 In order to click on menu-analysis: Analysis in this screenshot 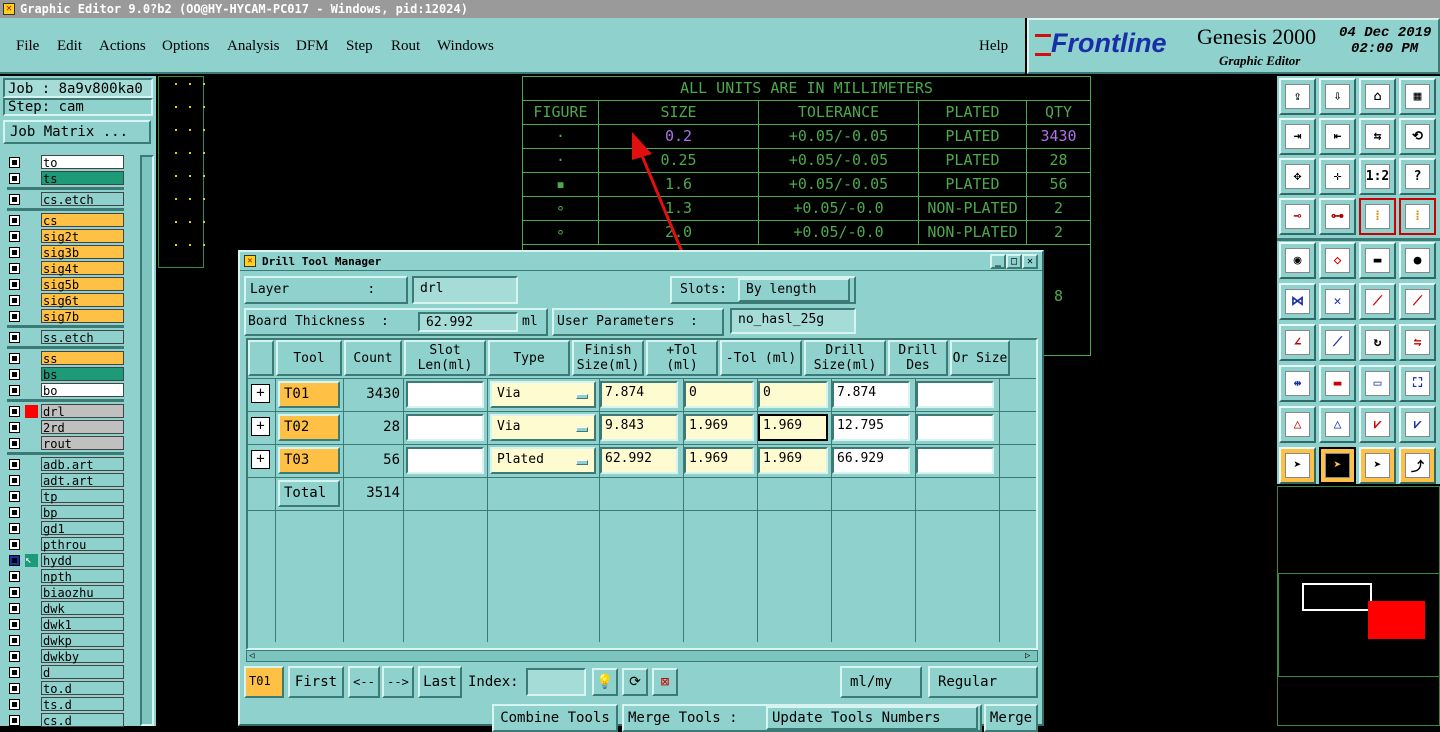, I will do `click(253, 46)`.